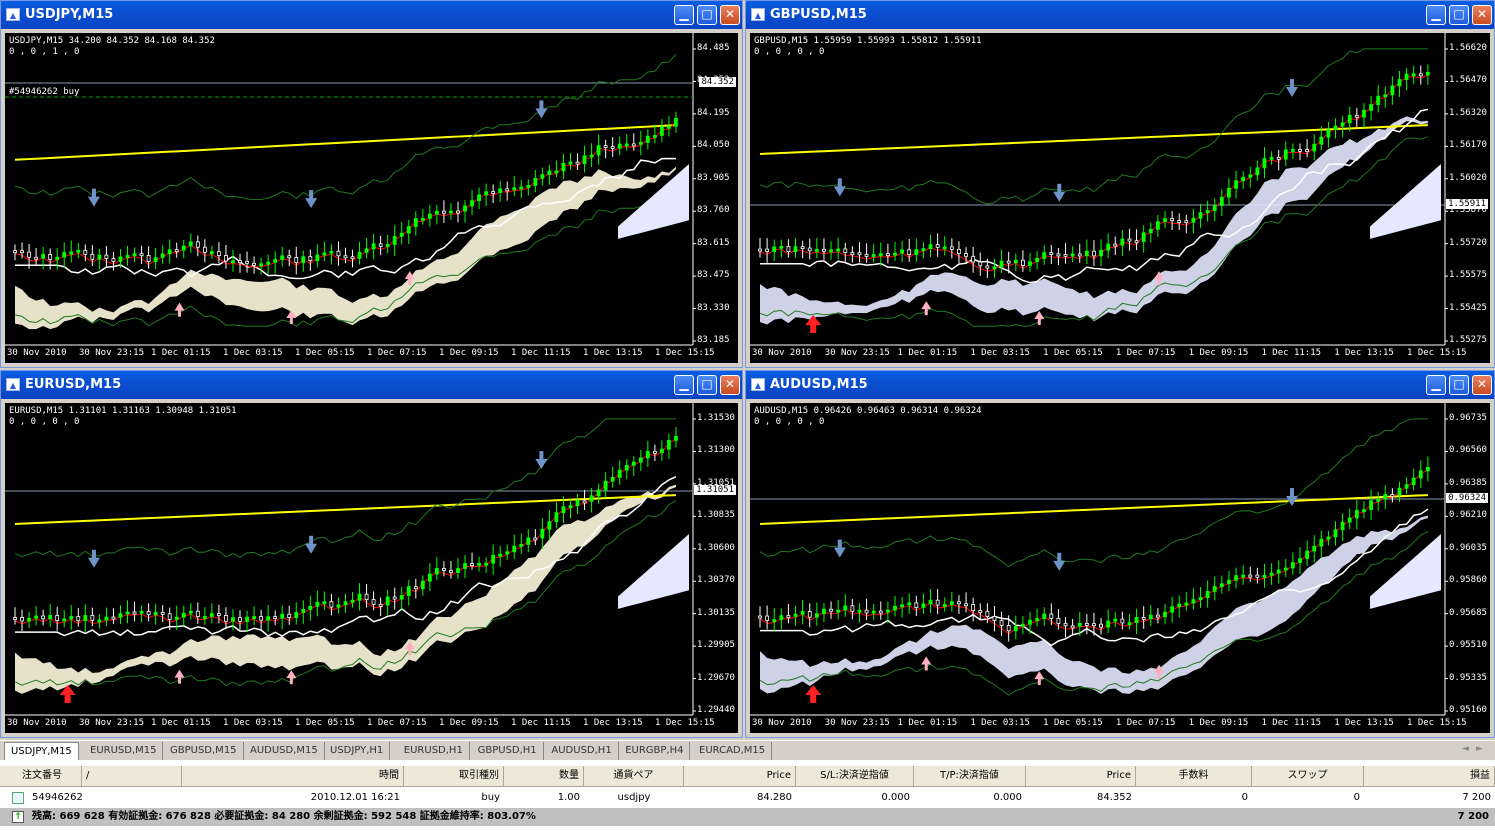 The width and height of the screenshot is (1495, 830). I want to click on tab-eurusd-m15: EURUSD,M15, so click(124, 751).